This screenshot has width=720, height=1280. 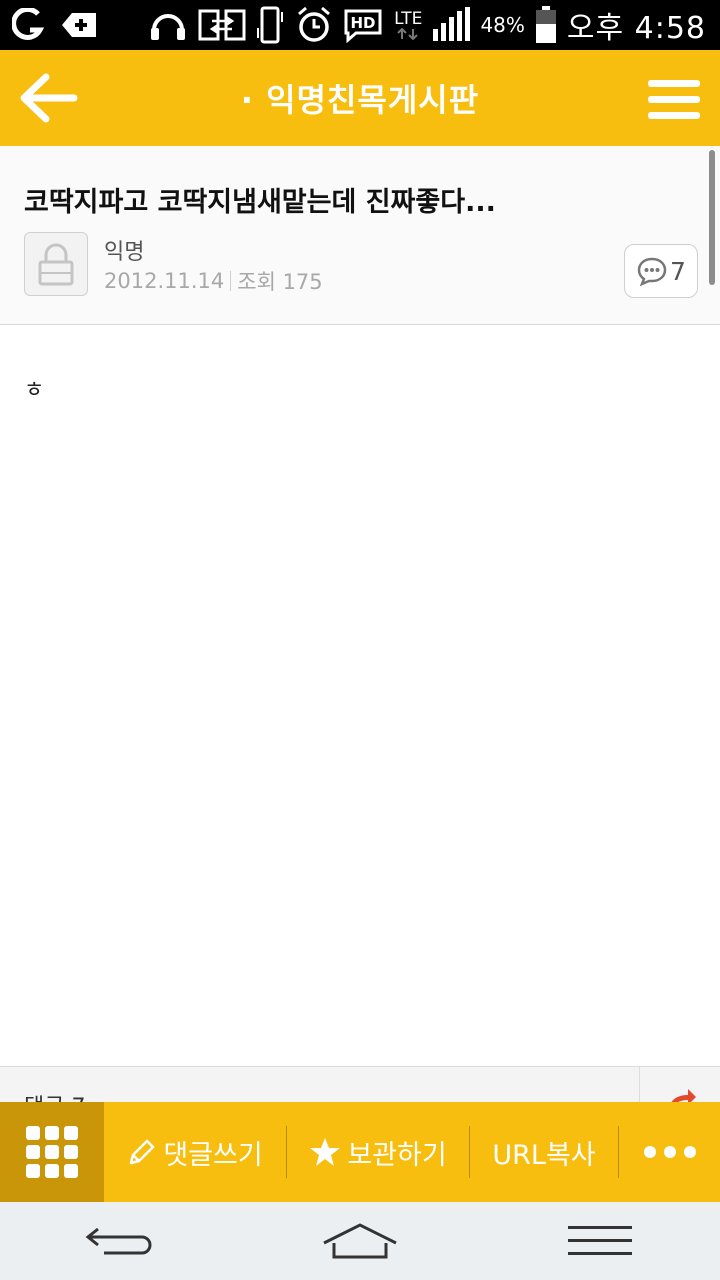 I want to click on back-button, so click(x=48, y=98).